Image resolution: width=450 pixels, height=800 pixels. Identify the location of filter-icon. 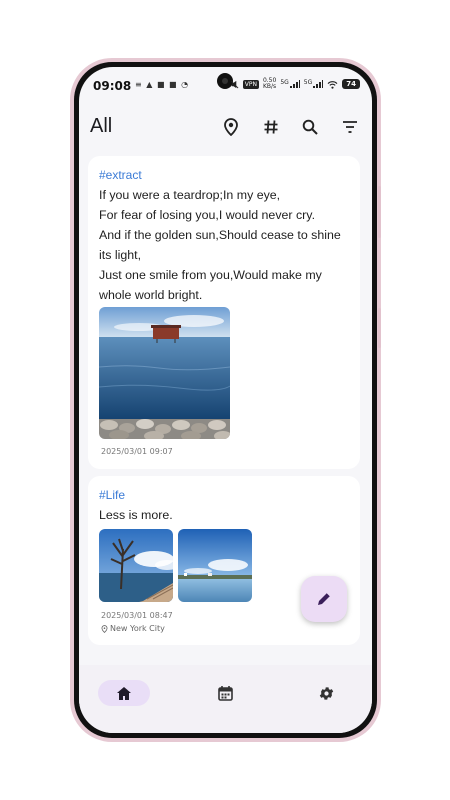
(350, 127).